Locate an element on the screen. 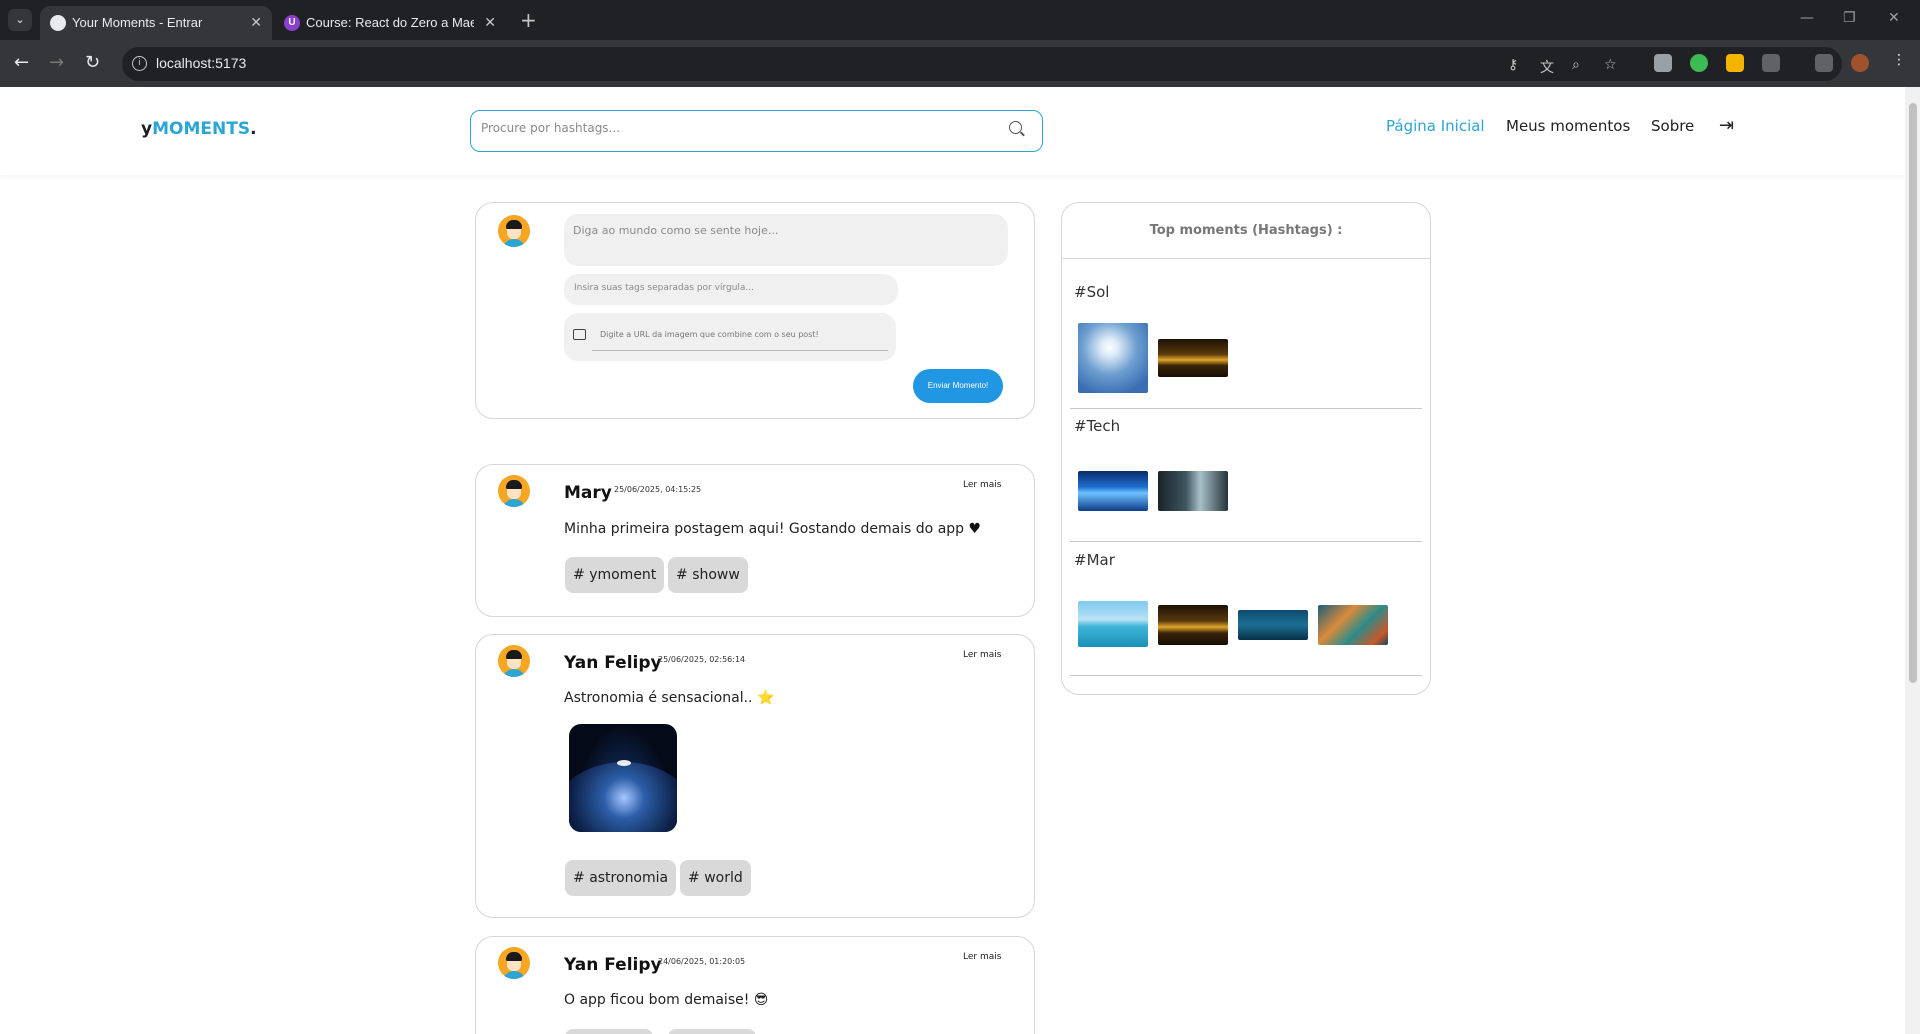 The height and width of the screenshot is (1034, 1920). hashtag-heading: #Sol is located at coordinates (1091, 292).